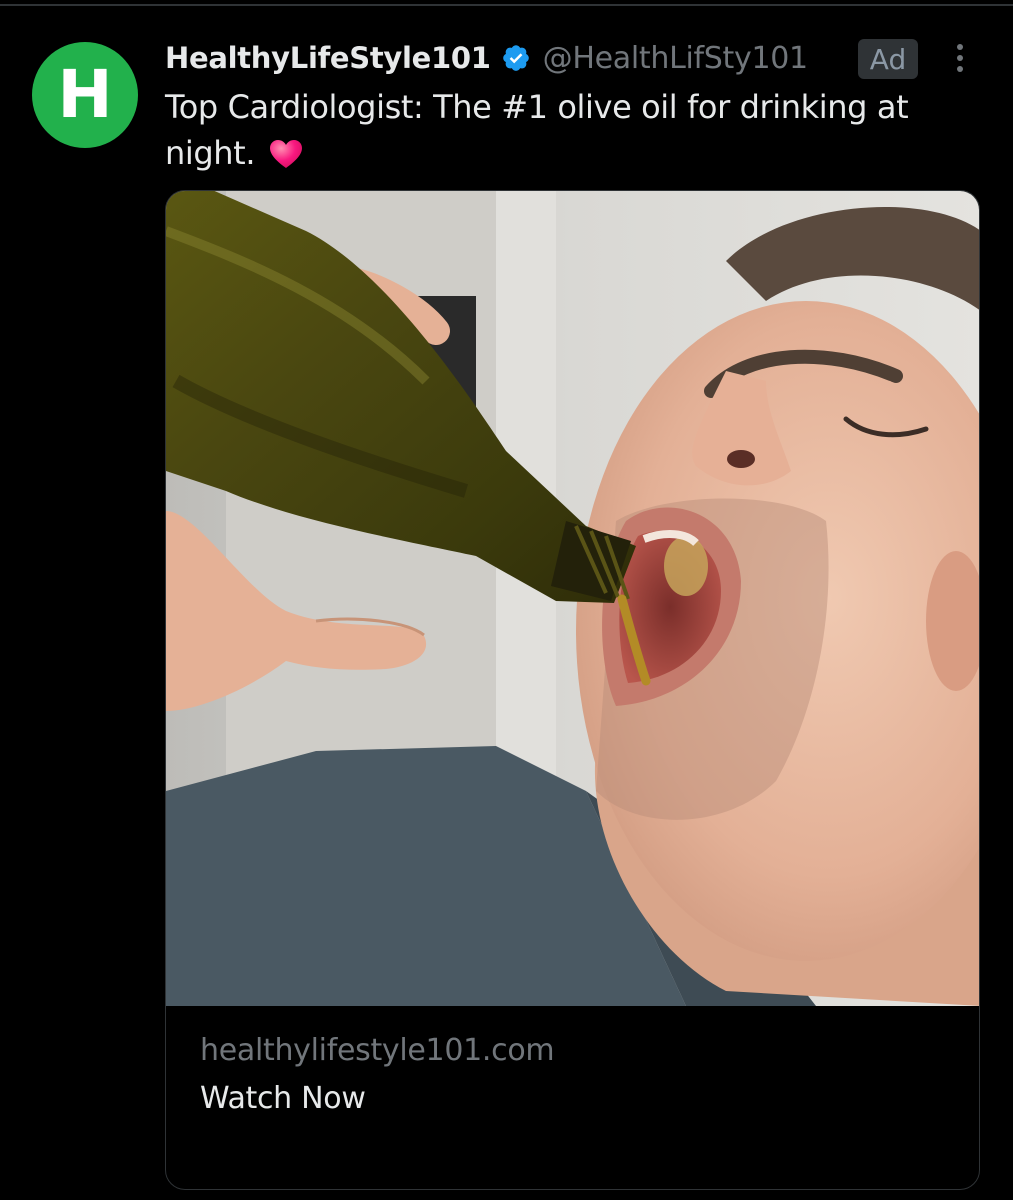 The height and width of the screenshot is (1200, 1013). I want to click on avatar: H, so click(85, 95).